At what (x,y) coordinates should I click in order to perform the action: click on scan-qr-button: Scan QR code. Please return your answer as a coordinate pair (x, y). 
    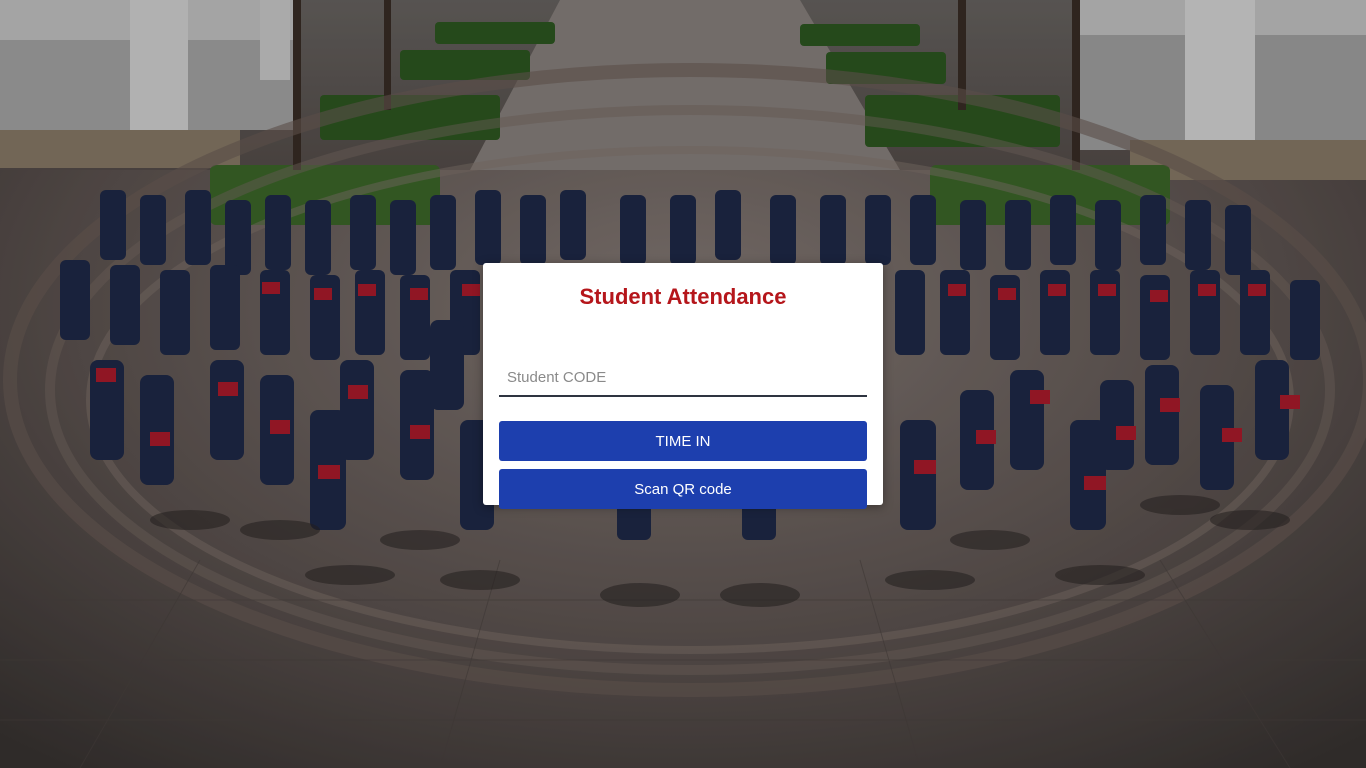
    Looking at the image, I should click on (683, 489).